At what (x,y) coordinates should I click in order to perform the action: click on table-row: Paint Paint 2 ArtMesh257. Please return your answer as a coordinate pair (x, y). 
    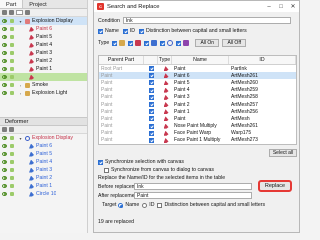
    Looking at the image, I should click on (197, 104).